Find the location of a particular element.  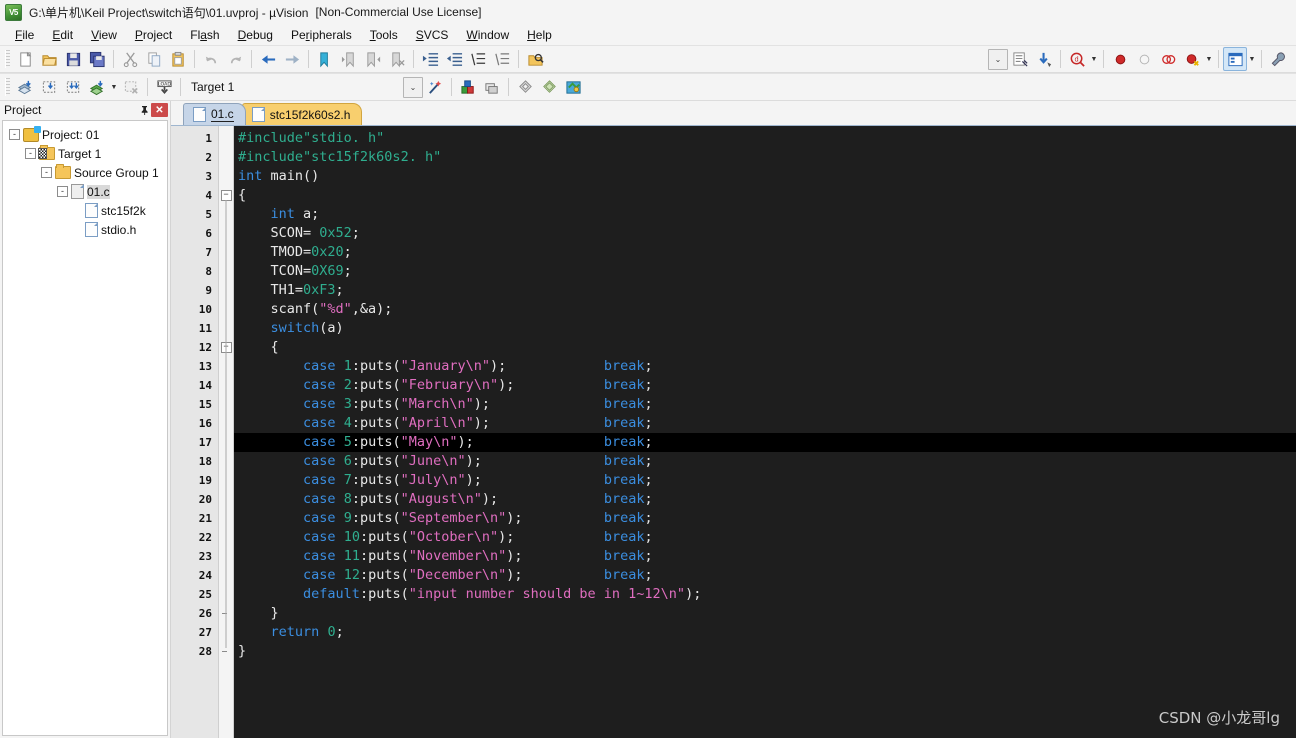

bookmark-toggle-icon is located at coordinates (325, 59).